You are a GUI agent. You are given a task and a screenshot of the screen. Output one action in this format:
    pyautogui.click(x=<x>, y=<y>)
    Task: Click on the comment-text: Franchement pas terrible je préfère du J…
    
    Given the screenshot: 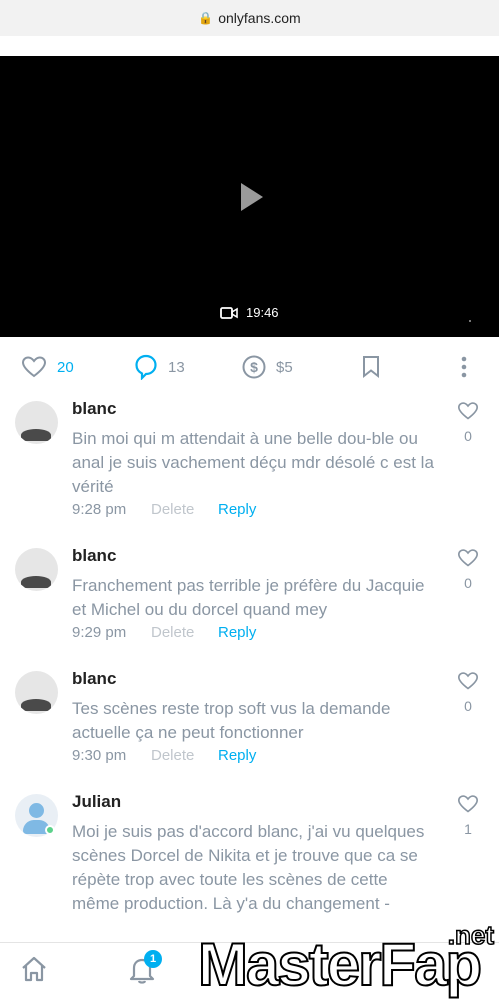 What is the action you would take?
    pyautogui.click(x=248, y=597)
    